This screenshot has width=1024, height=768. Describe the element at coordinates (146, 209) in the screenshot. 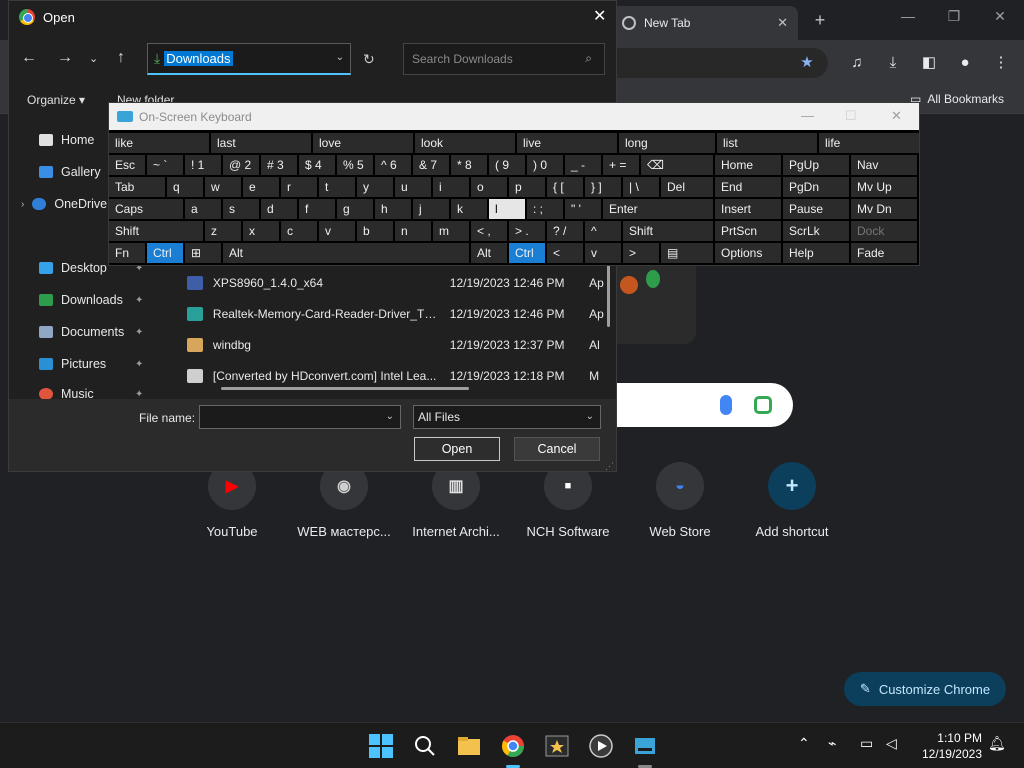

I see `key-row3-0: Caps` at that location.